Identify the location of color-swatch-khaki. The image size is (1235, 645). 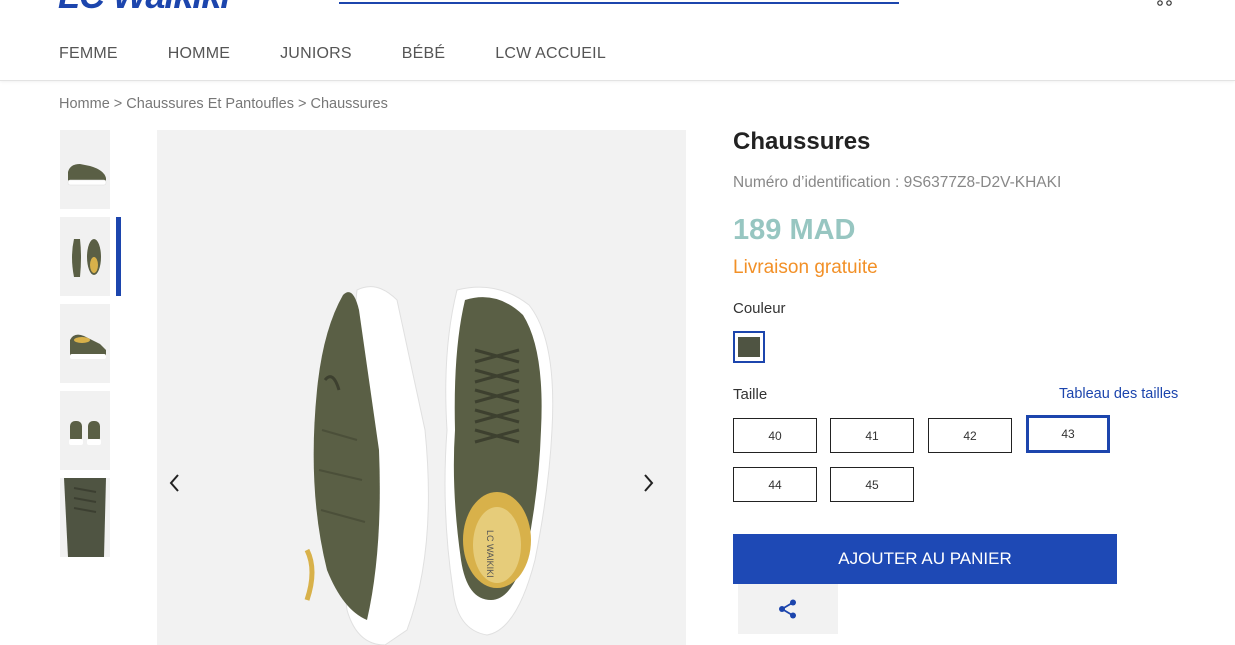
(749, 347).